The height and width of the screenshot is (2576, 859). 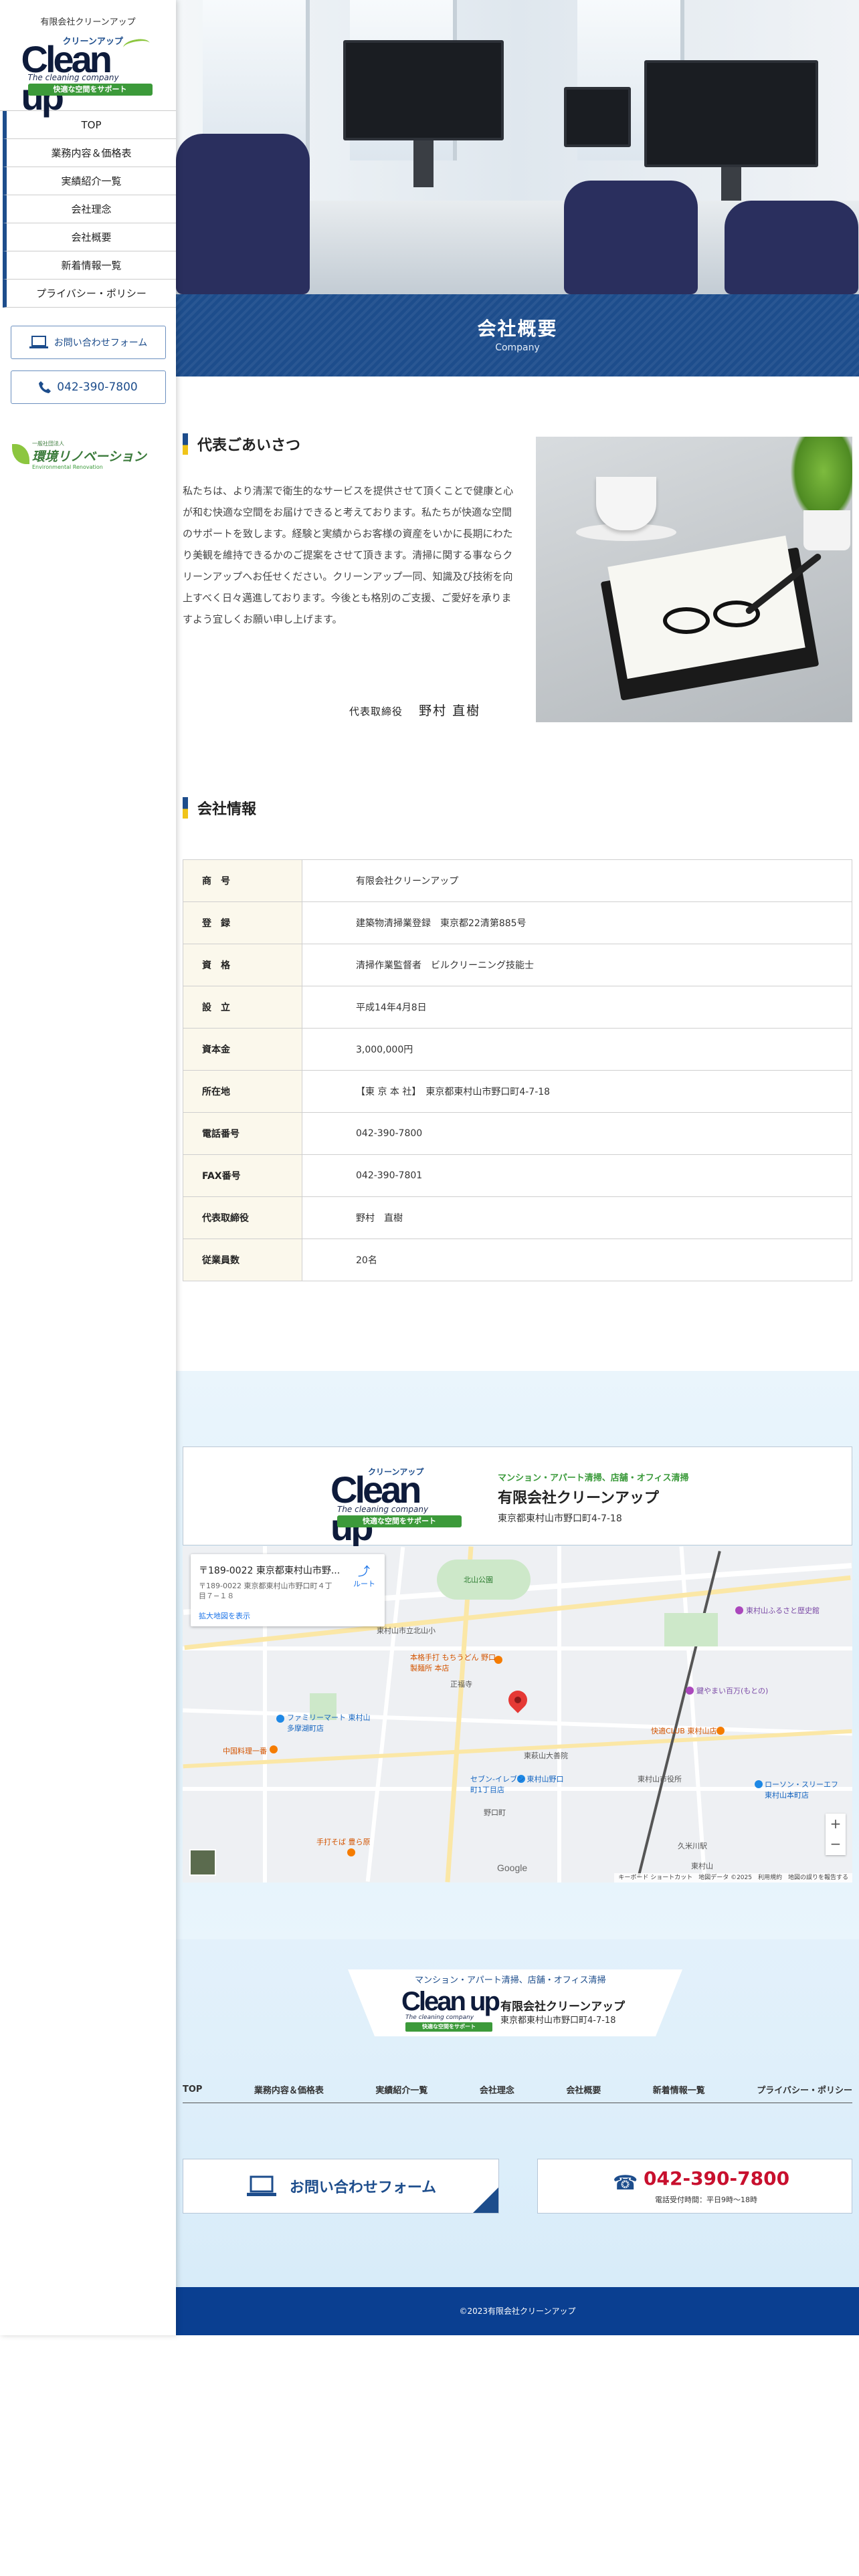 I want to click on banner-line-2: 大量にたまったゴミの回収をいたします！, so click(x=88, y=429).